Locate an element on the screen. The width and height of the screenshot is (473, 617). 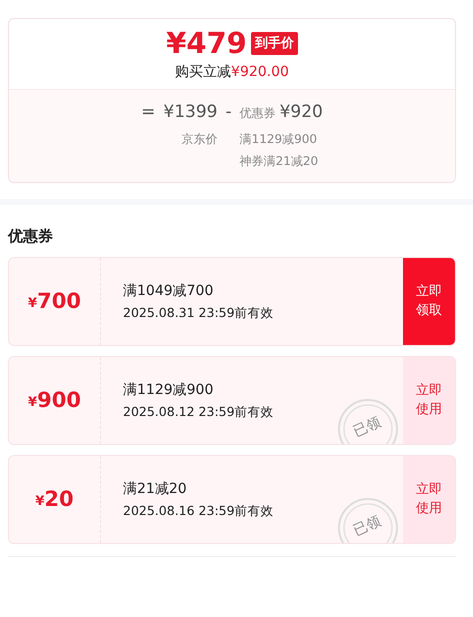
coupon-expiry: 2025.08.16 23:59前有效 is located at coordinates (198, 511).